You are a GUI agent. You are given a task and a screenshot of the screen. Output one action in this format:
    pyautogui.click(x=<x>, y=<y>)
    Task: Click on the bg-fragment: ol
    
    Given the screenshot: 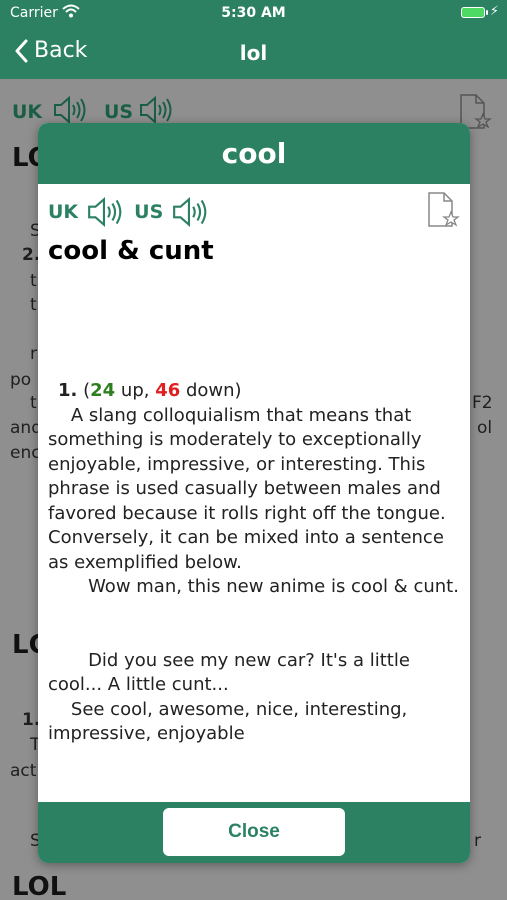 What is the action you would take?
    pyautogui.click(x=485, y=428)
    